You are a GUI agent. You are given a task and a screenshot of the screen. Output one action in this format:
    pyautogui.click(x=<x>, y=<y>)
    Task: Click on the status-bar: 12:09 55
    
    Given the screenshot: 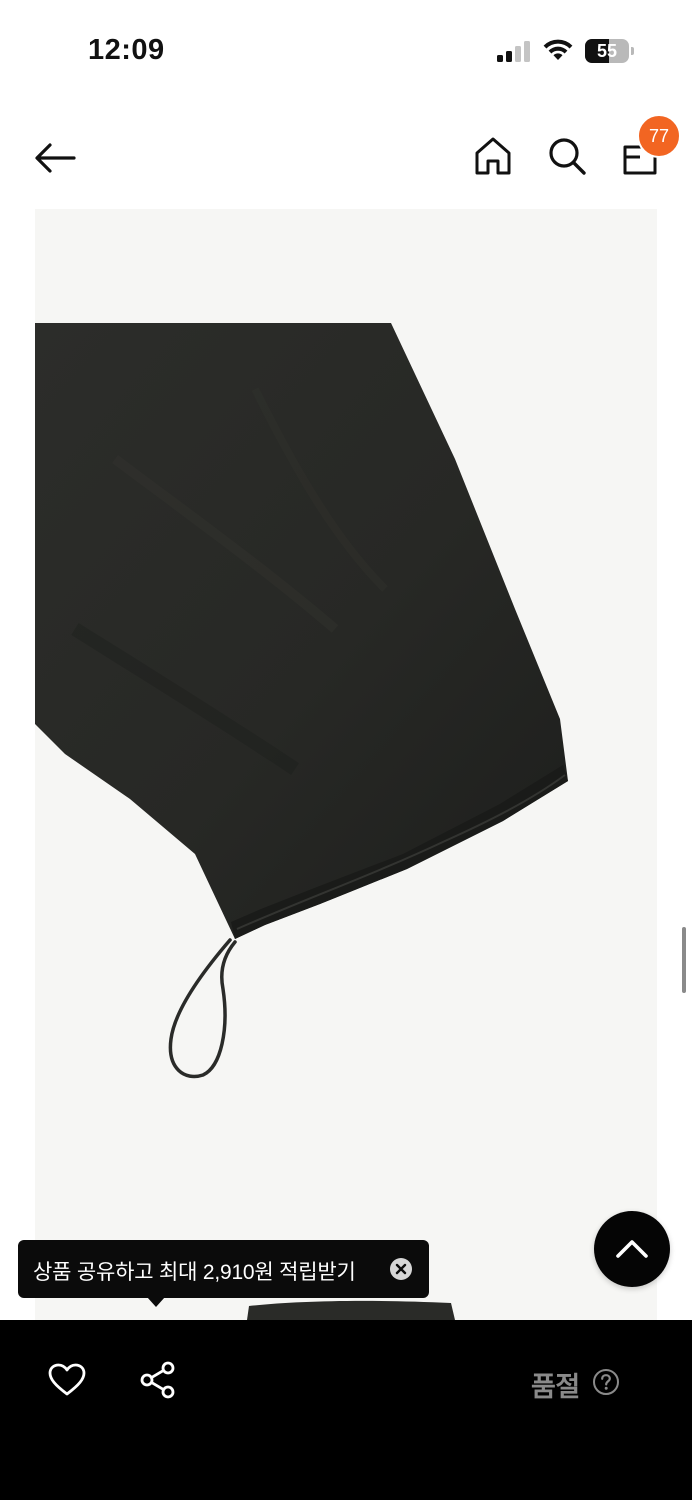 What is the action you would take?
    pyautogui.click(x=346, y=50)
    